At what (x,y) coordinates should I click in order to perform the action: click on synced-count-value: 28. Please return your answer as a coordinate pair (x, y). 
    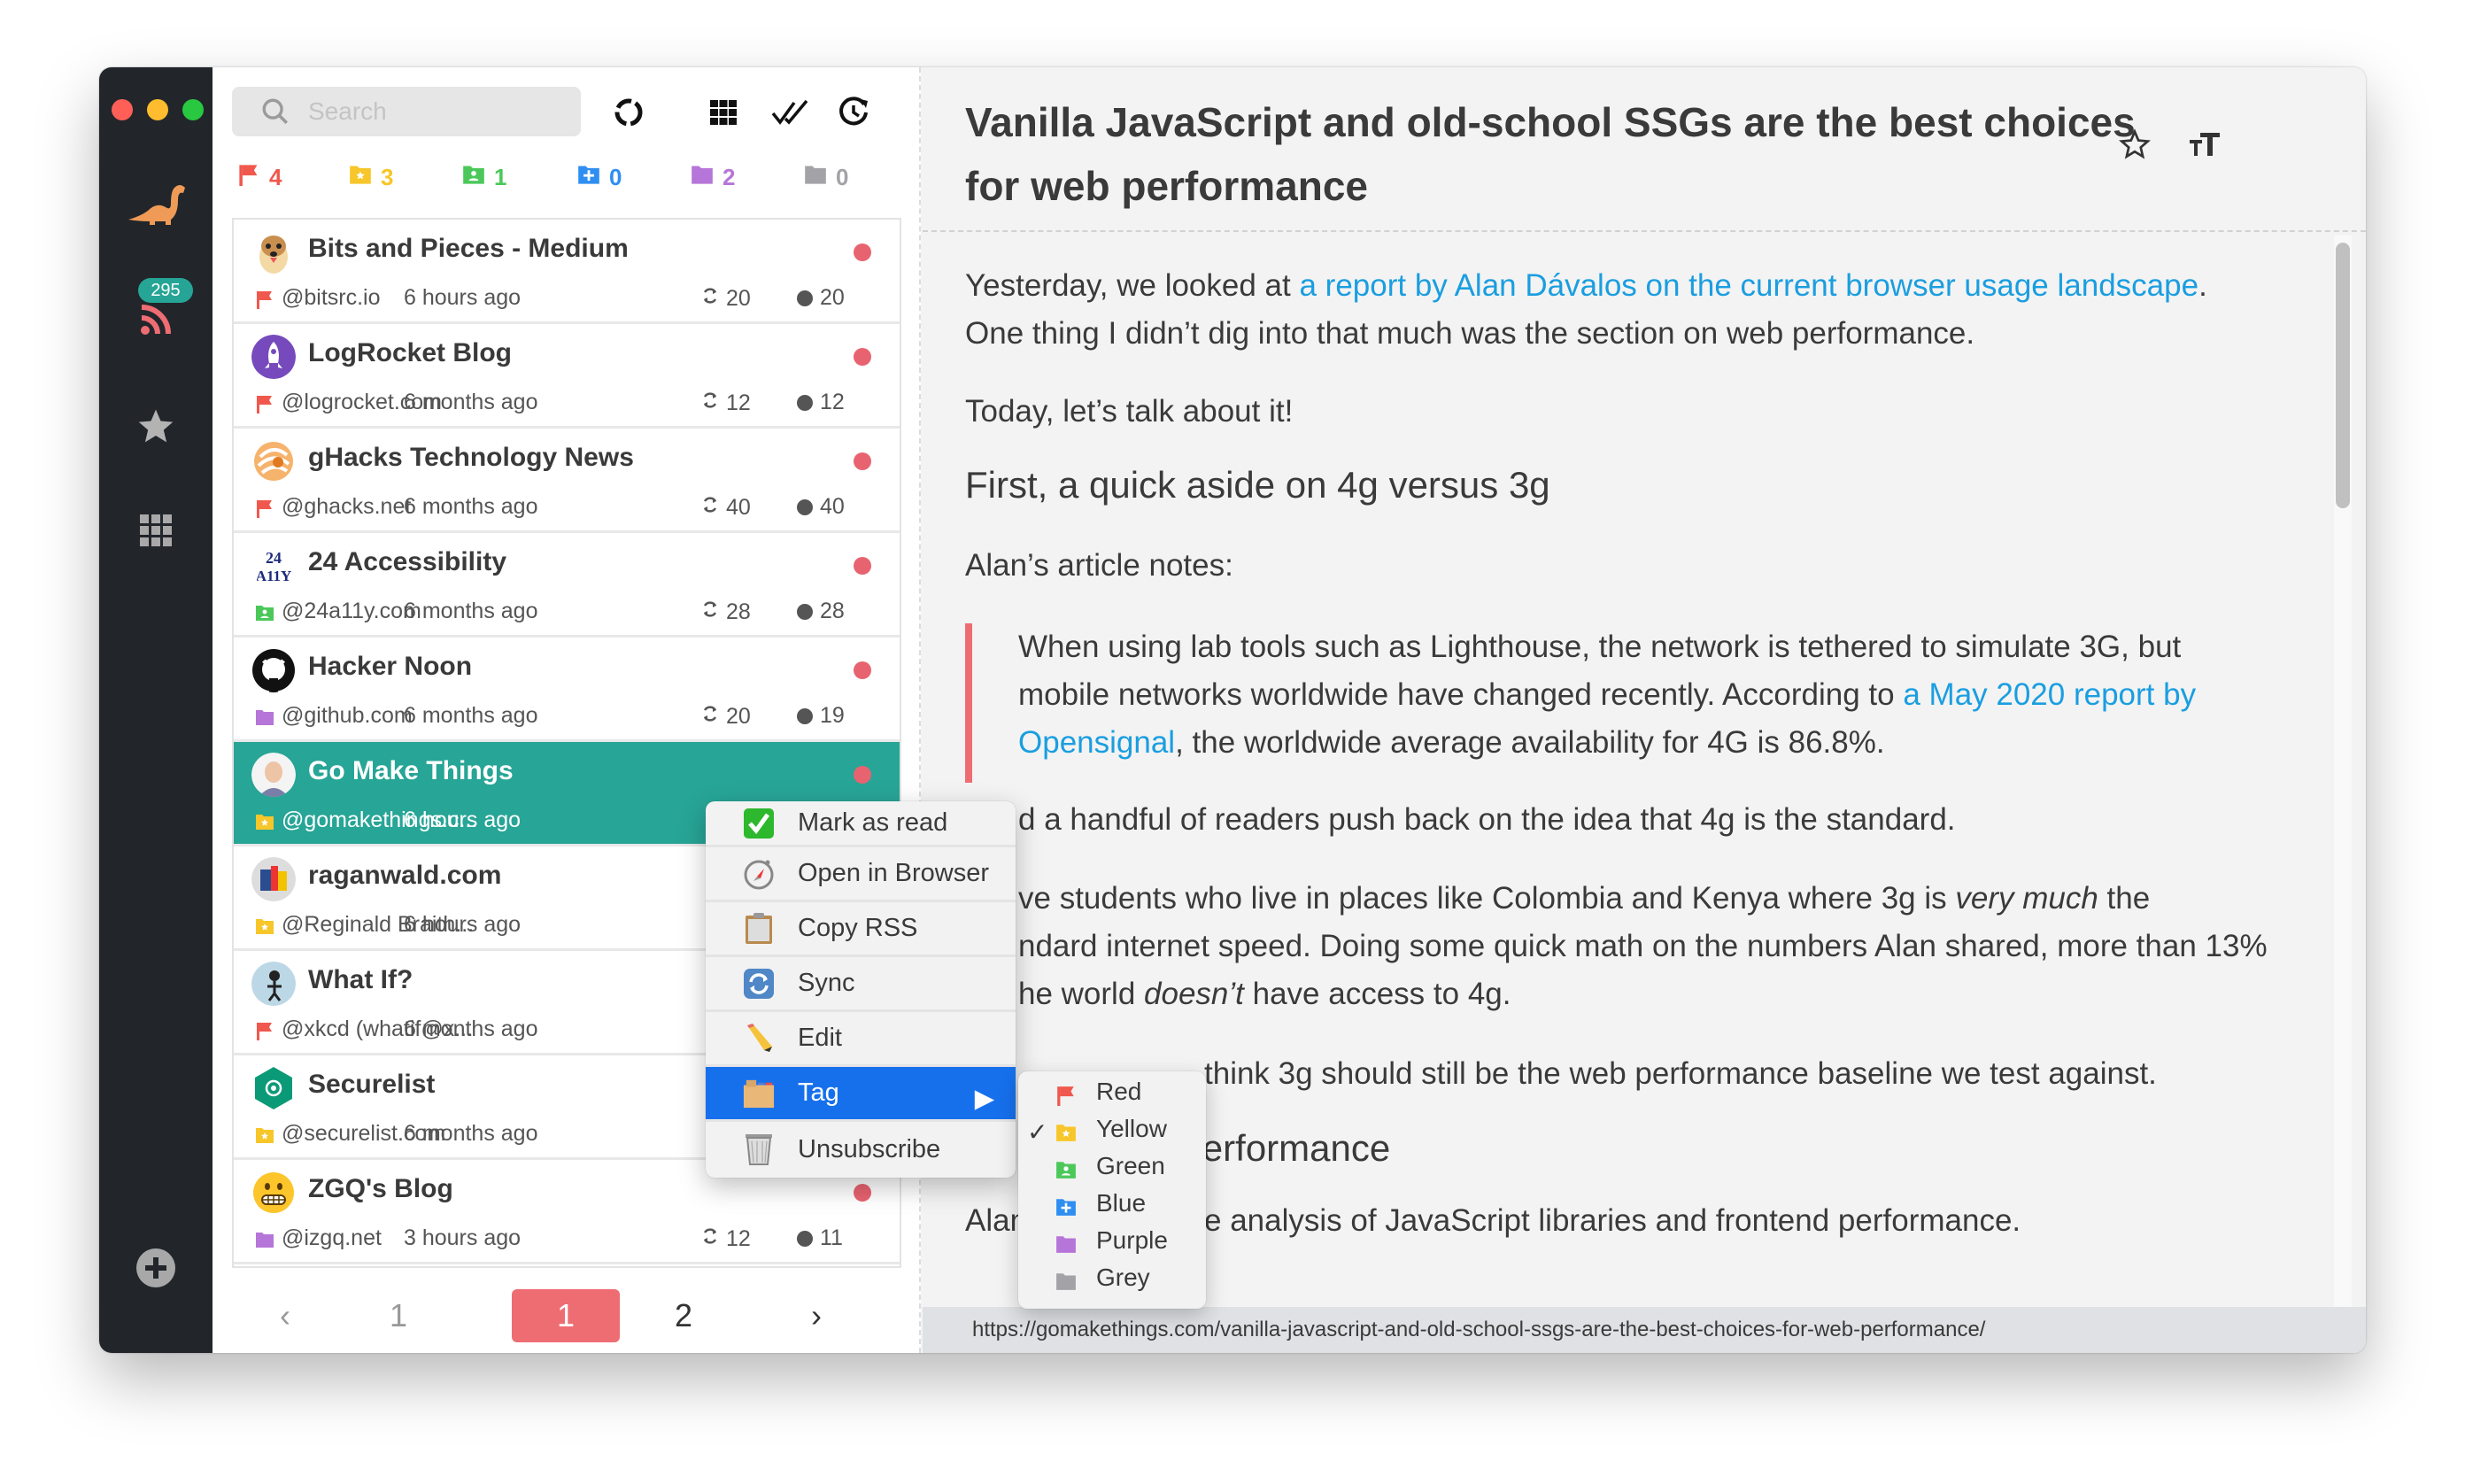
    Looking at the image, I should click on (738, 611).